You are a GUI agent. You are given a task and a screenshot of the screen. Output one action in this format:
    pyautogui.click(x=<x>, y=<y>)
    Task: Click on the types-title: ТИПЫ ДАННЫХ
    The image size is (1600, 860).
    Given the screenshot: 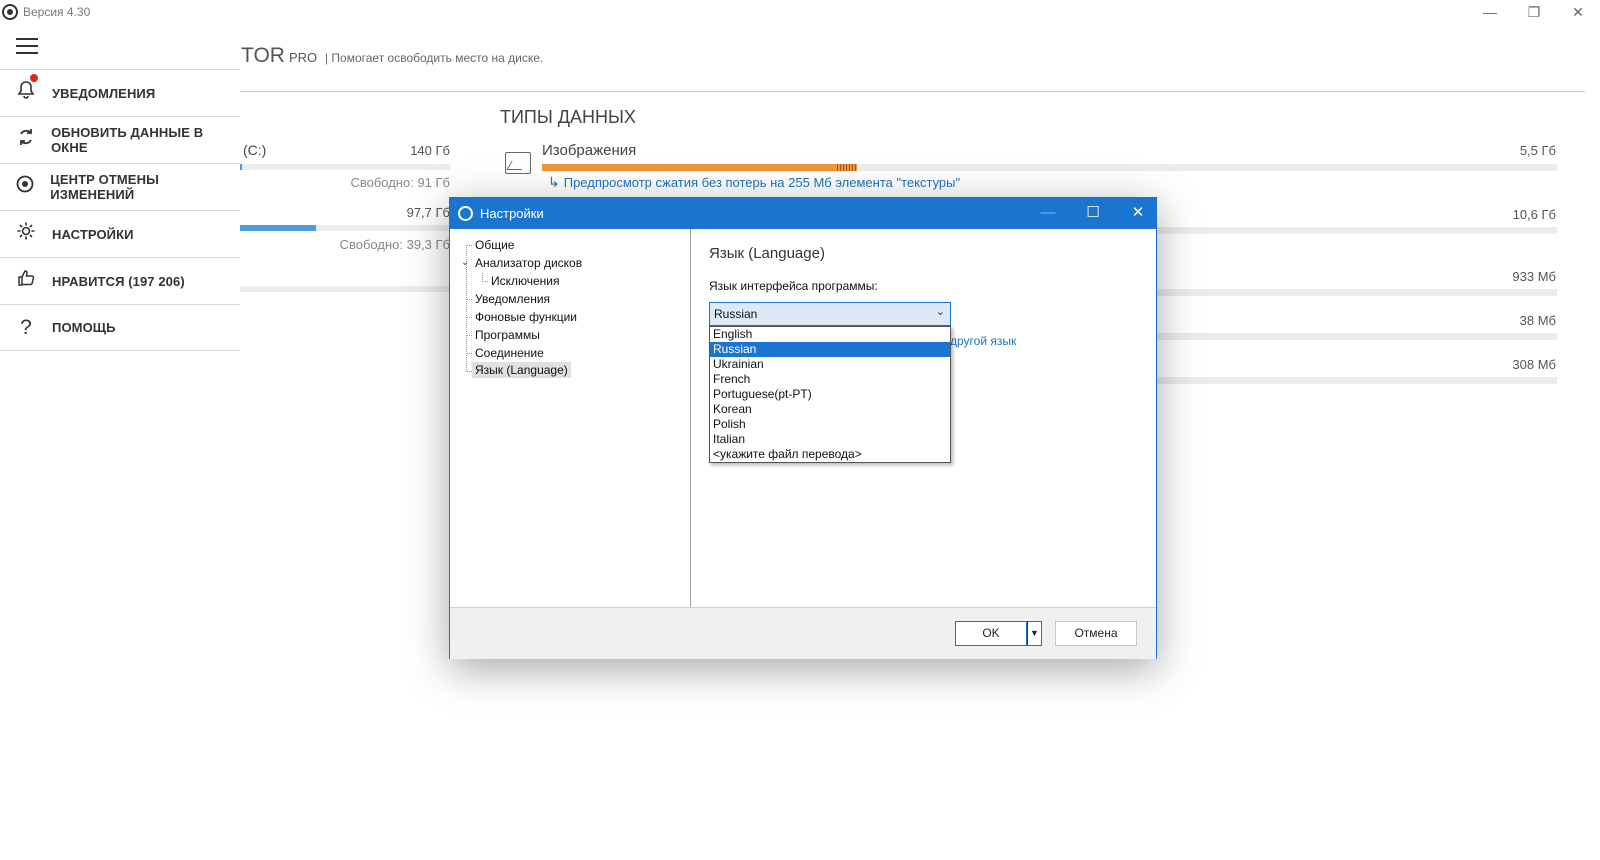 What is the action you would take?
    pyautogui.click(x=568, y=117)
    